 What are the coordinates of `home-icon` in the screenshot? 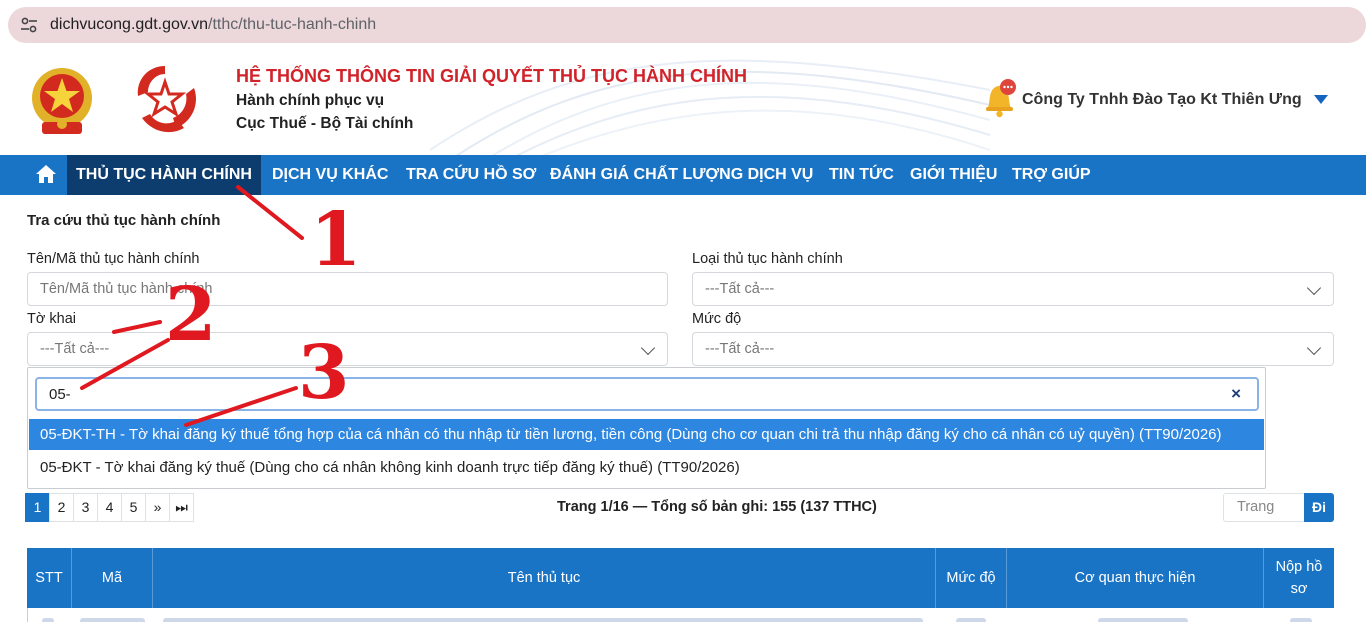 It's located at (46, 174).